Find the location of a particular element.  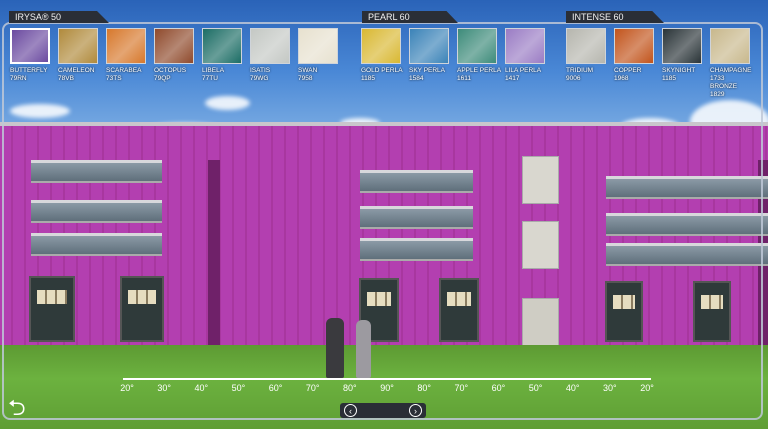

color-code: 7958 is located at coordinates (305, 78).